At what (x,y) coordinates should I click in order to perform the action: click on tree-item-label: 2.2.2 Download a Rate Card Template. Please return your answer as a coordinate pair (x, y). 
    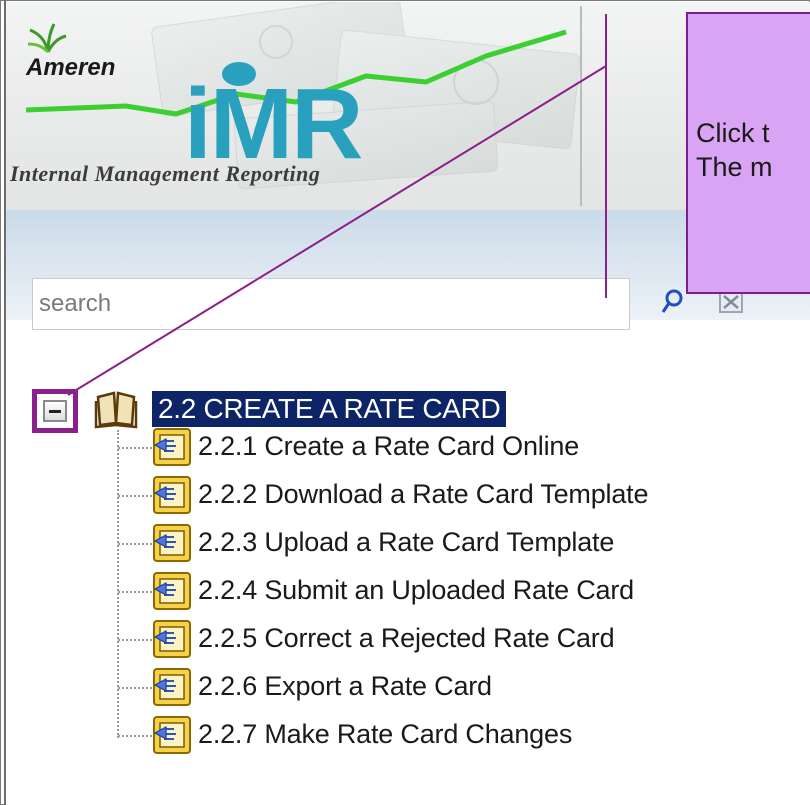
    Looking at the image, I should click on (423, 494).